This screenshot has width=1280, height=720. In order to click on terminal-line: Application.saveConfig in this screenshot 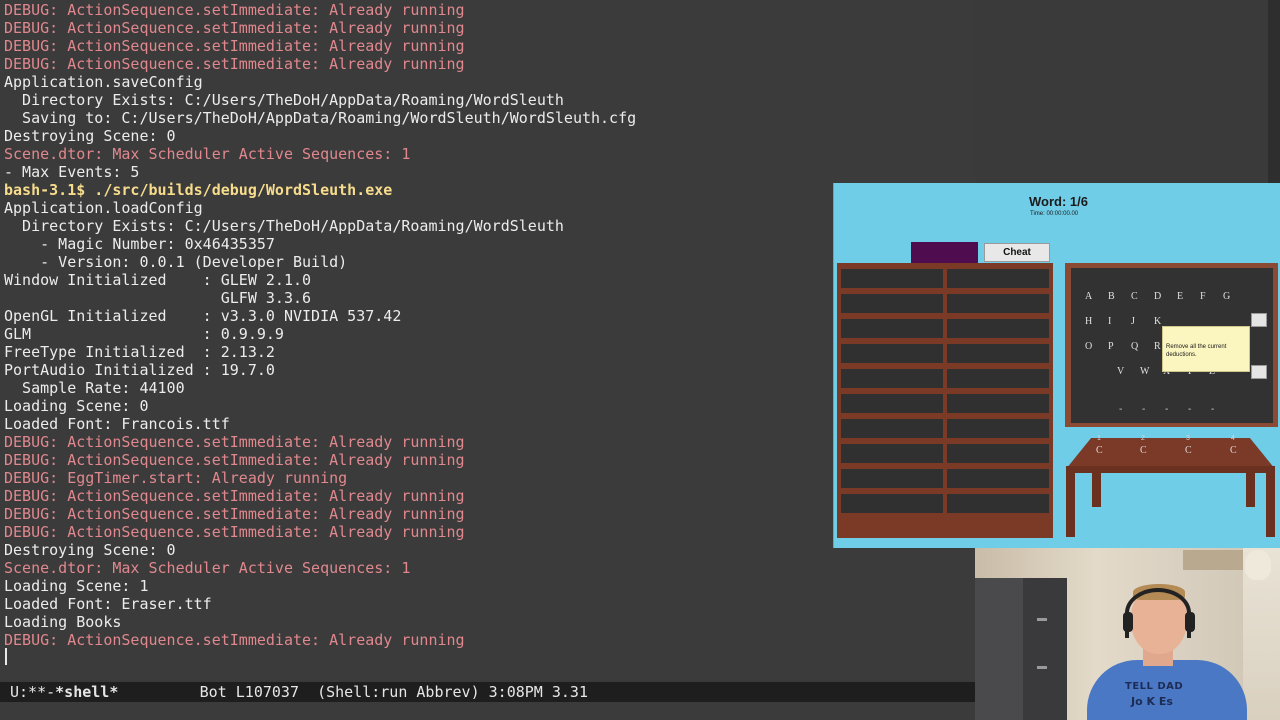, I will do `click(103, 82)`.